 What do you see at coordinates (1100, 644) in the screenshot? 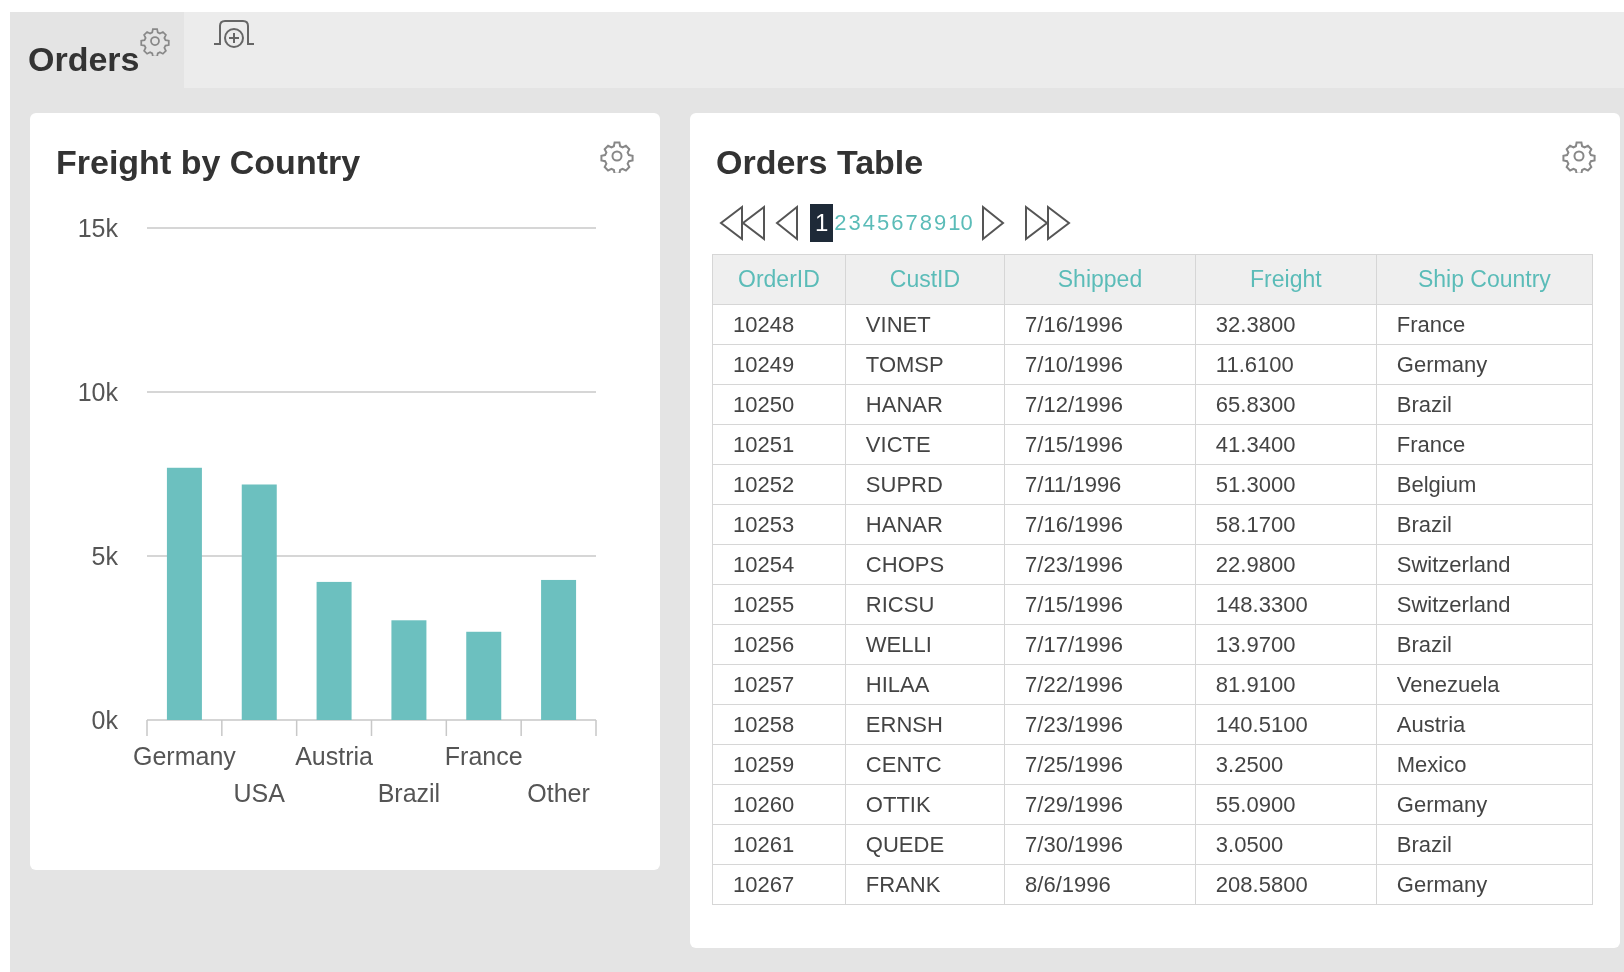
I see `table-cell: 7/17/1996` at bounding box center [1100, 644].